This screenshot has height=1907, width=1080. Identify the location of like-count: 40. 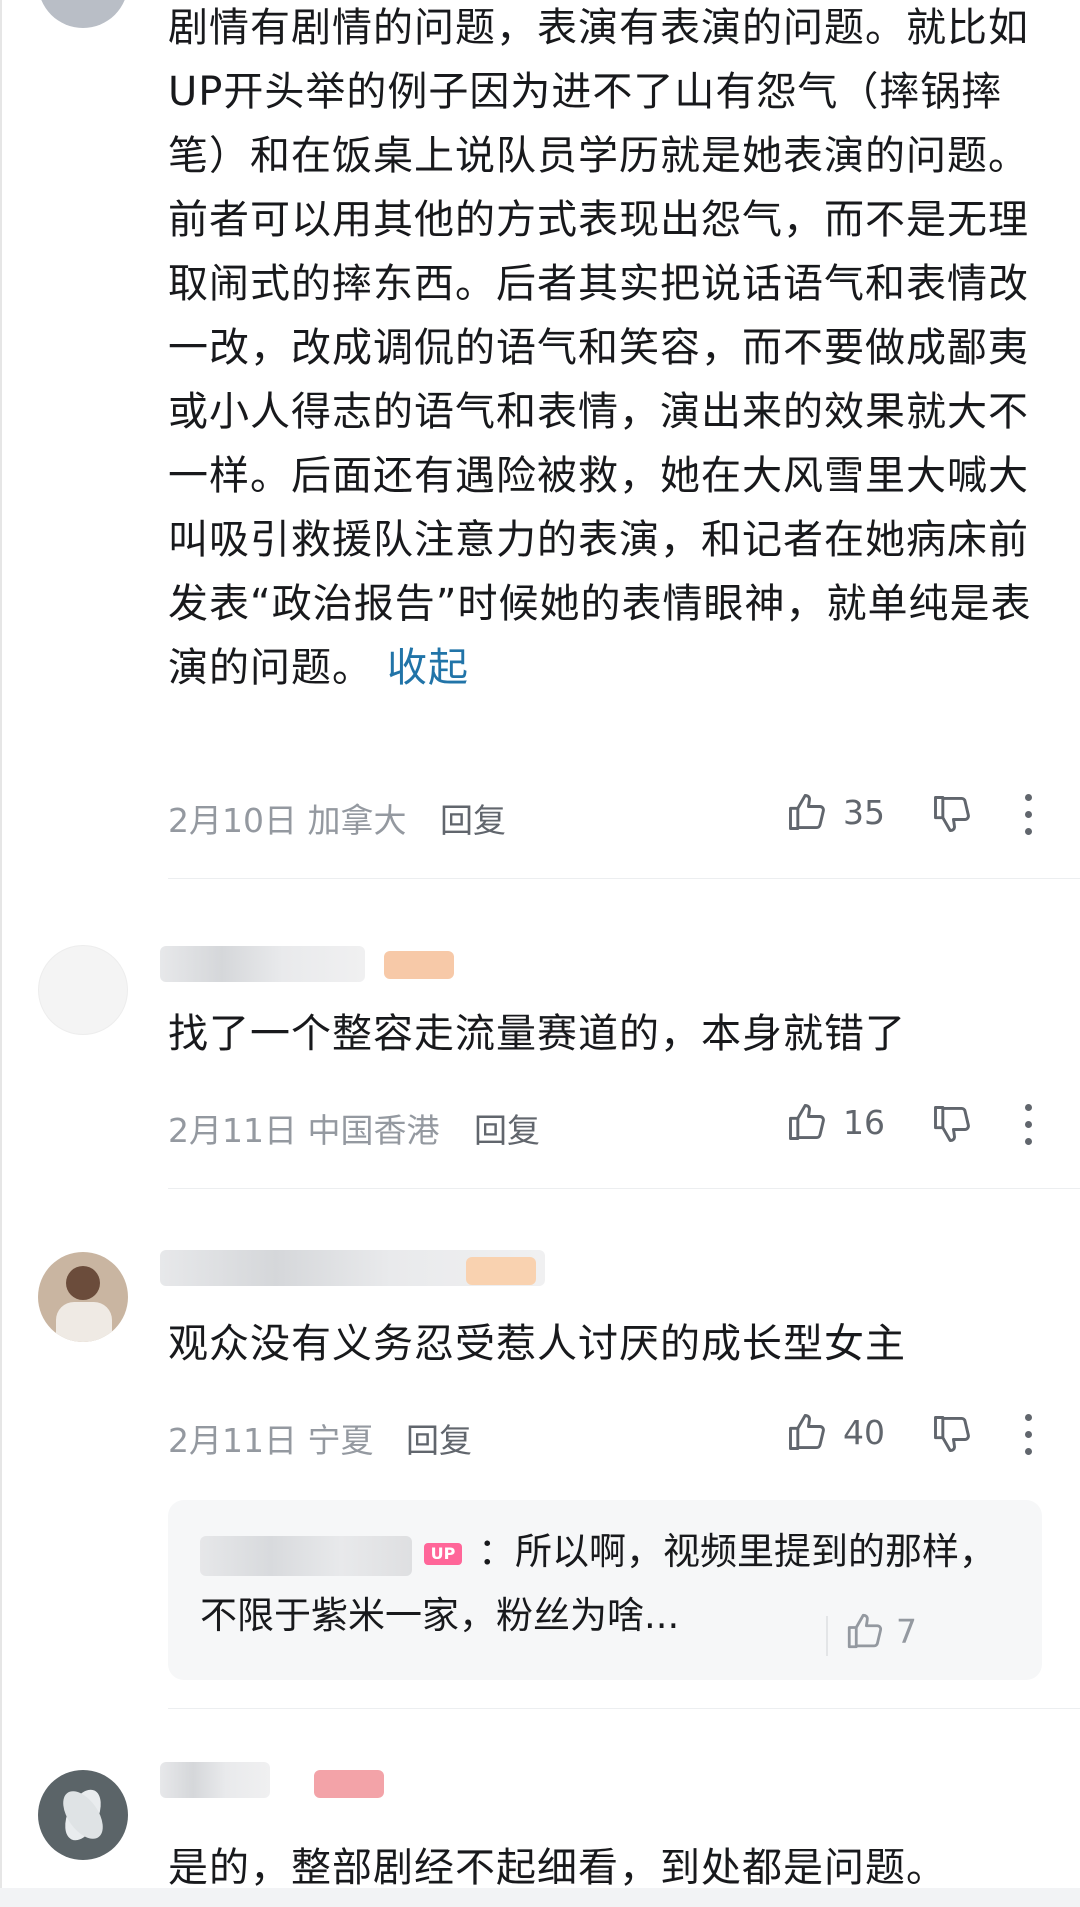
(864, 1432).